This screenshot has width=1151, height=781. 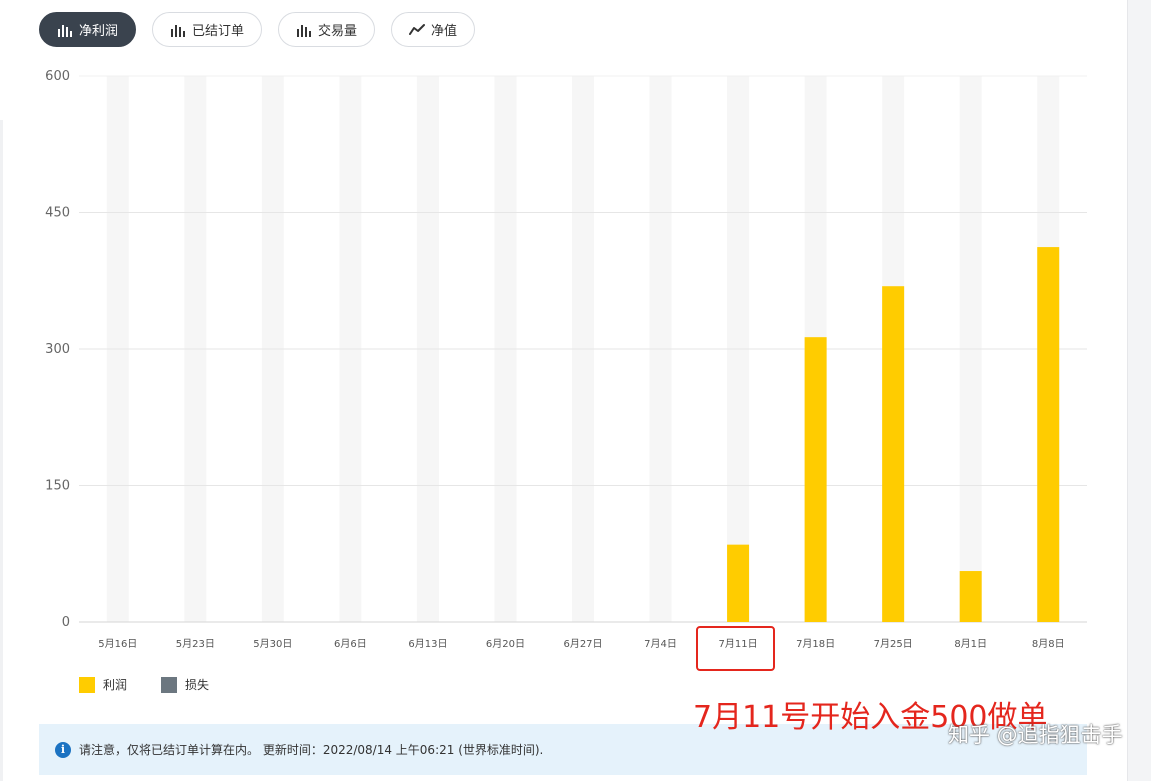 What do you see at coordinates (660, 644) in the screenshot?
I see `x-tick-label: 7月4日` at bounding box center [660, 644].